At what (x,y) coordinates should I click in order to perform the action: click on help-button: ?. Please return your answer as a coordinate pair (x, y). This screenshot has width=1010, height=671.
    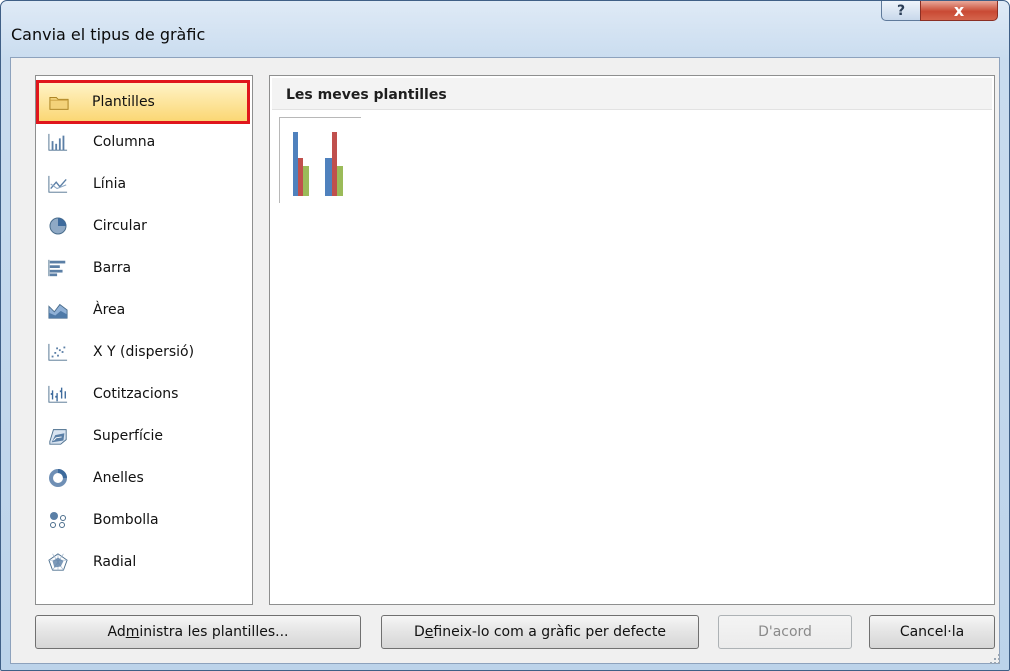
    Looking at the image, I should click on (901, 11).